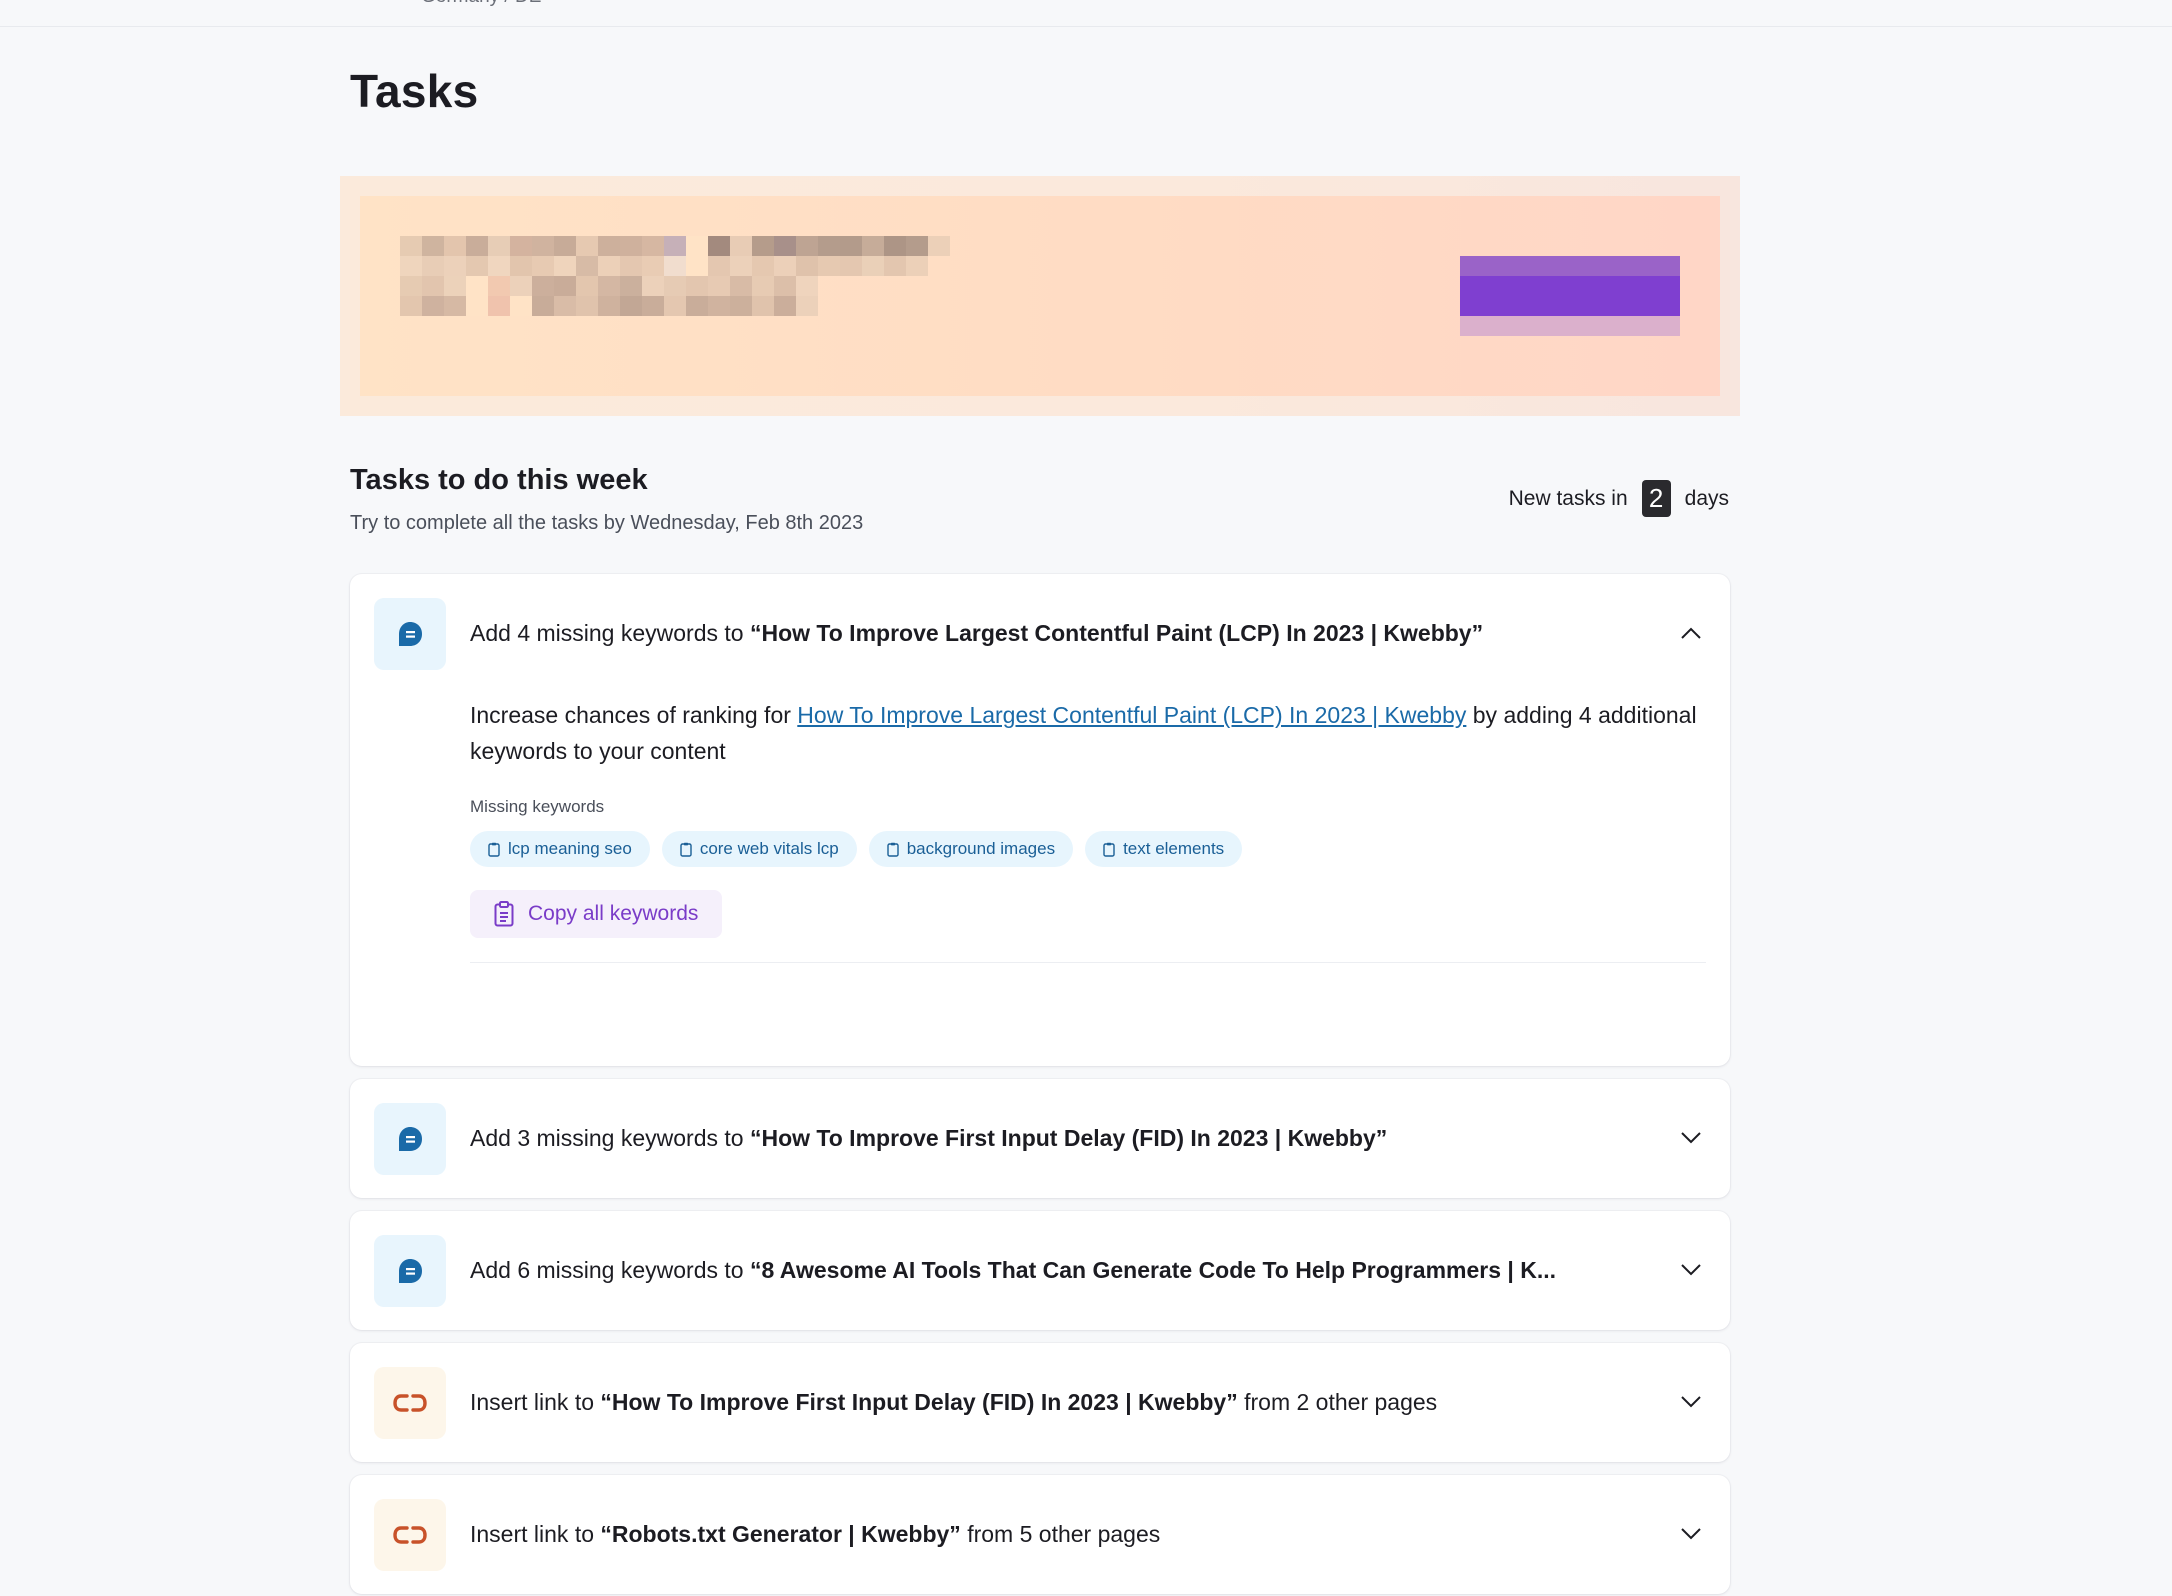 The width and height of the screenshot is (2172, 1596). Describe the element at coordinates (537, 806) in the screenshot. I see `missing-keywords-label: Missing keywords` at that location.